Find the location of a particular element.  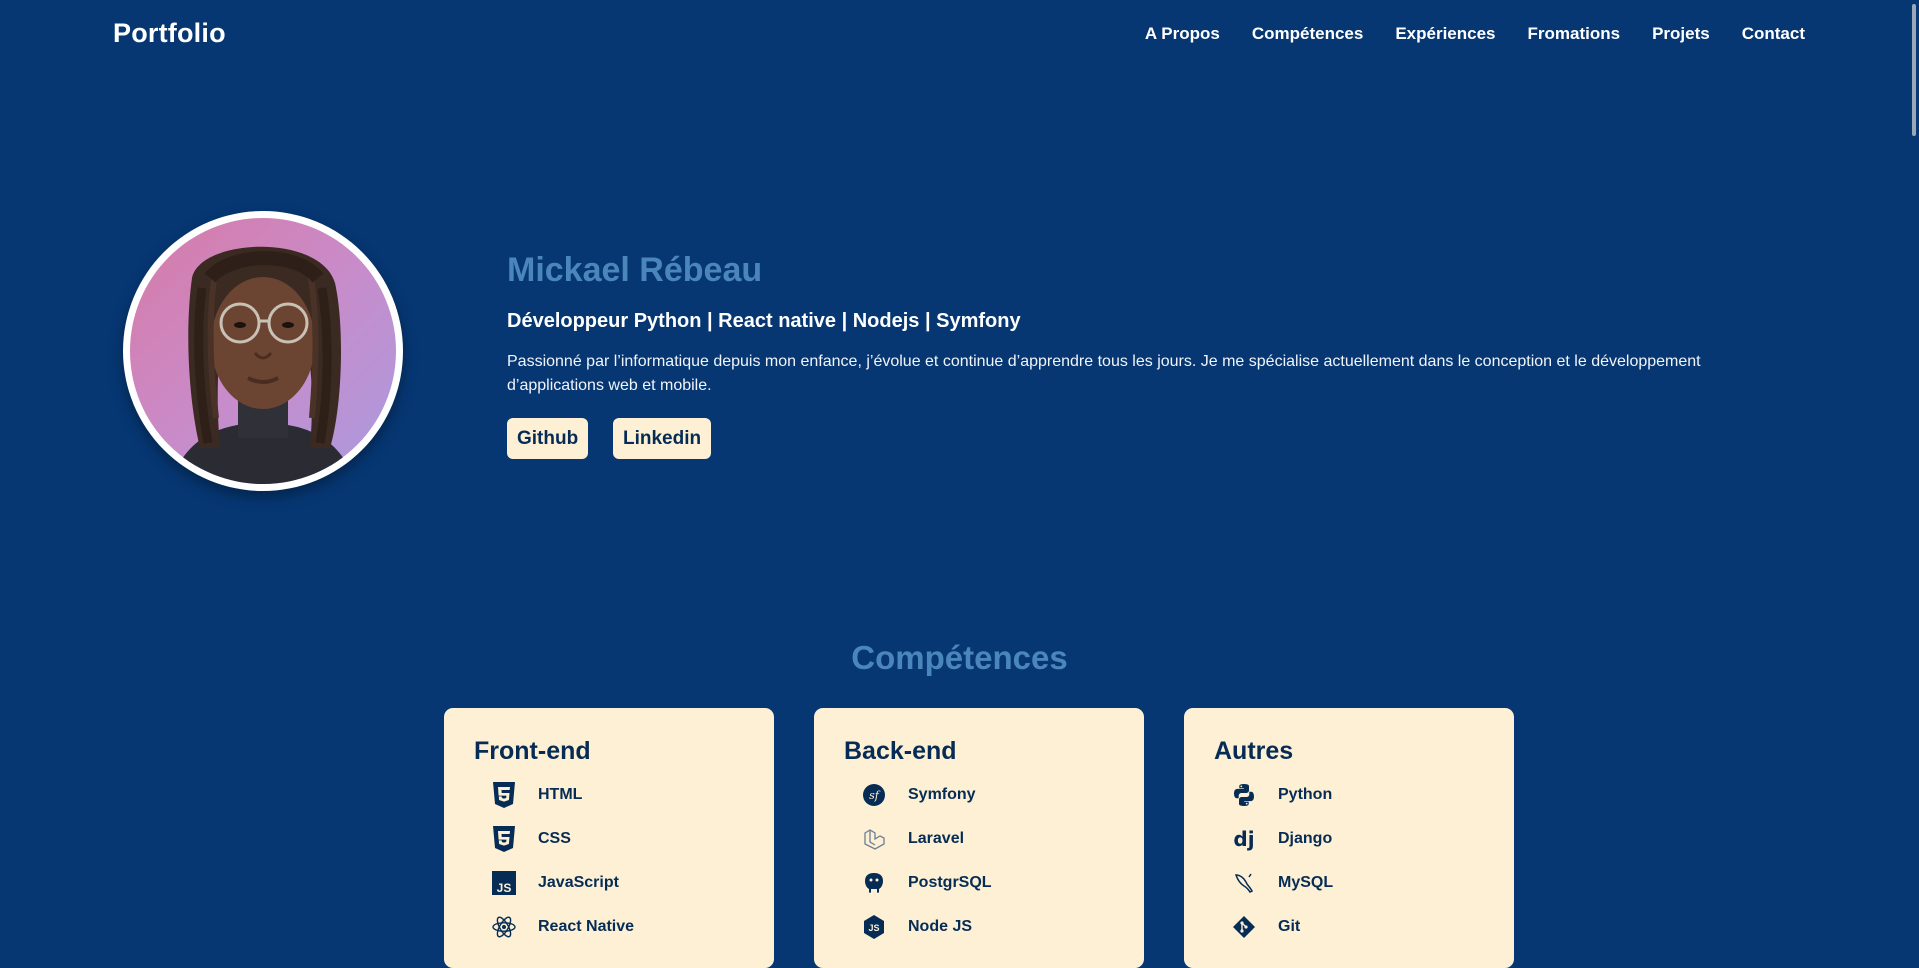

card-title: Front-end is located at coordinates (532, 751).